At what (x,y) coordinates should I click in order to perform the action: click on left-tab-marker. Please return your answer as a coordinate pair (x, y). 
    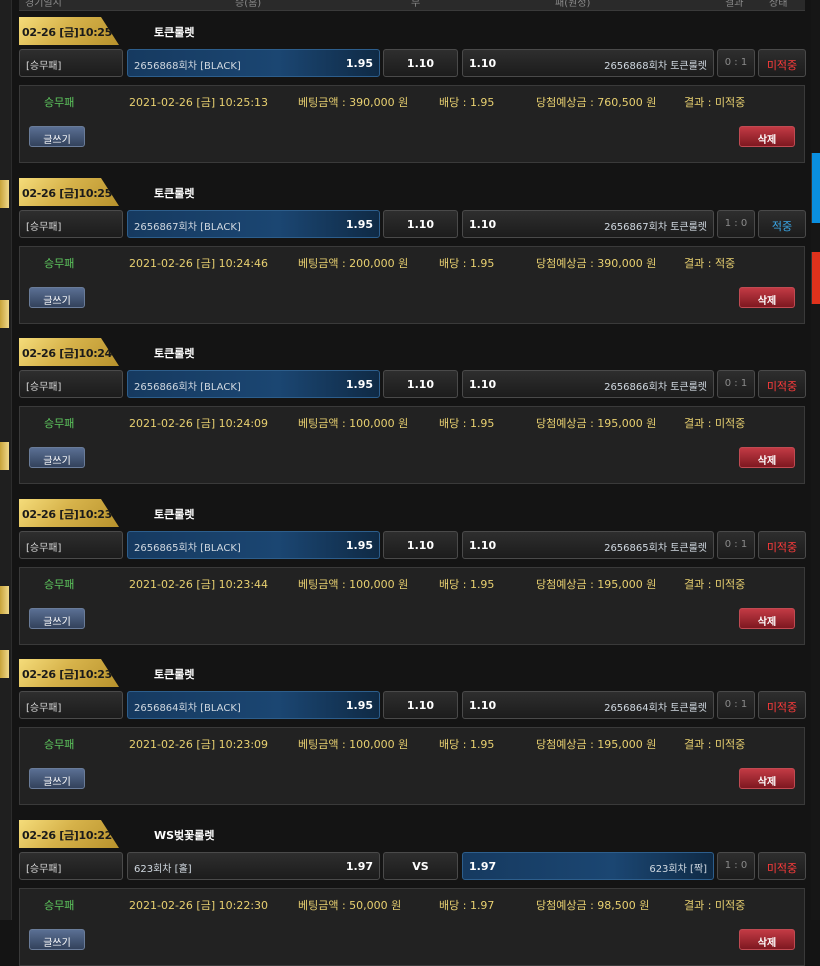
    Looking at the image, I should click on (4, 194).